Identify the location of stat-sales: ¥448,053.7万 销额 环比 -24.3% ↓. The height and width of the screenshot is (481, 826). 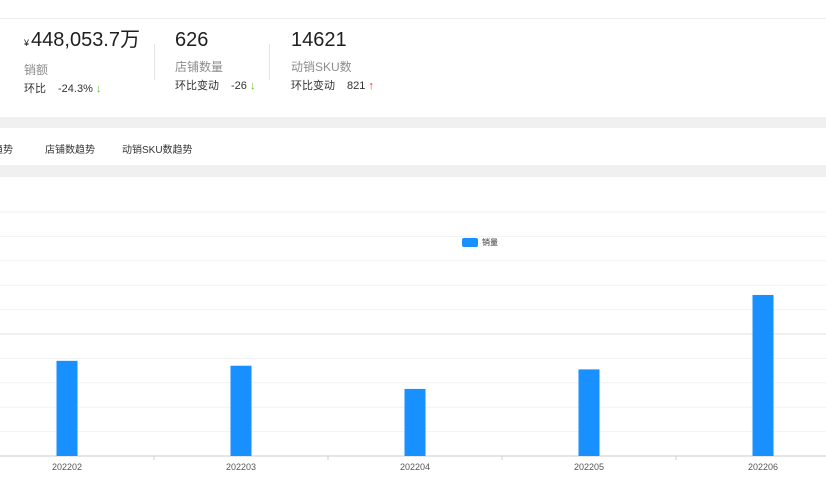
(82, 62).